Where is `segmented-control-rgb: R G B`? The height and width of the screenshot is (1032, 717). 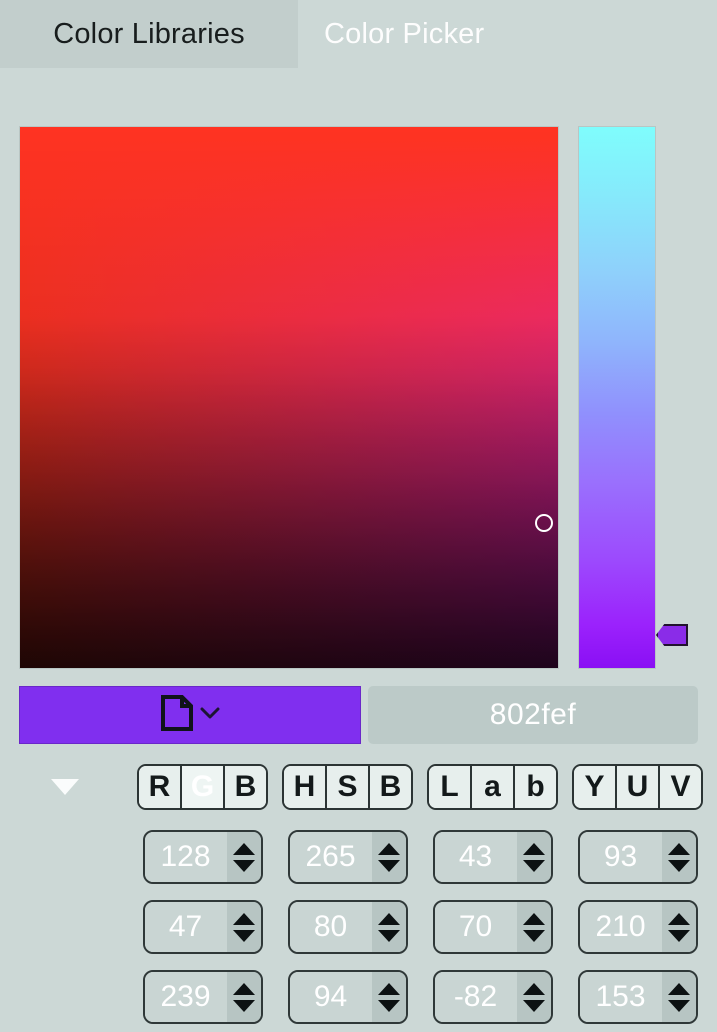
segmented-control-rgb: R G B is located at coordinates (202, 787).